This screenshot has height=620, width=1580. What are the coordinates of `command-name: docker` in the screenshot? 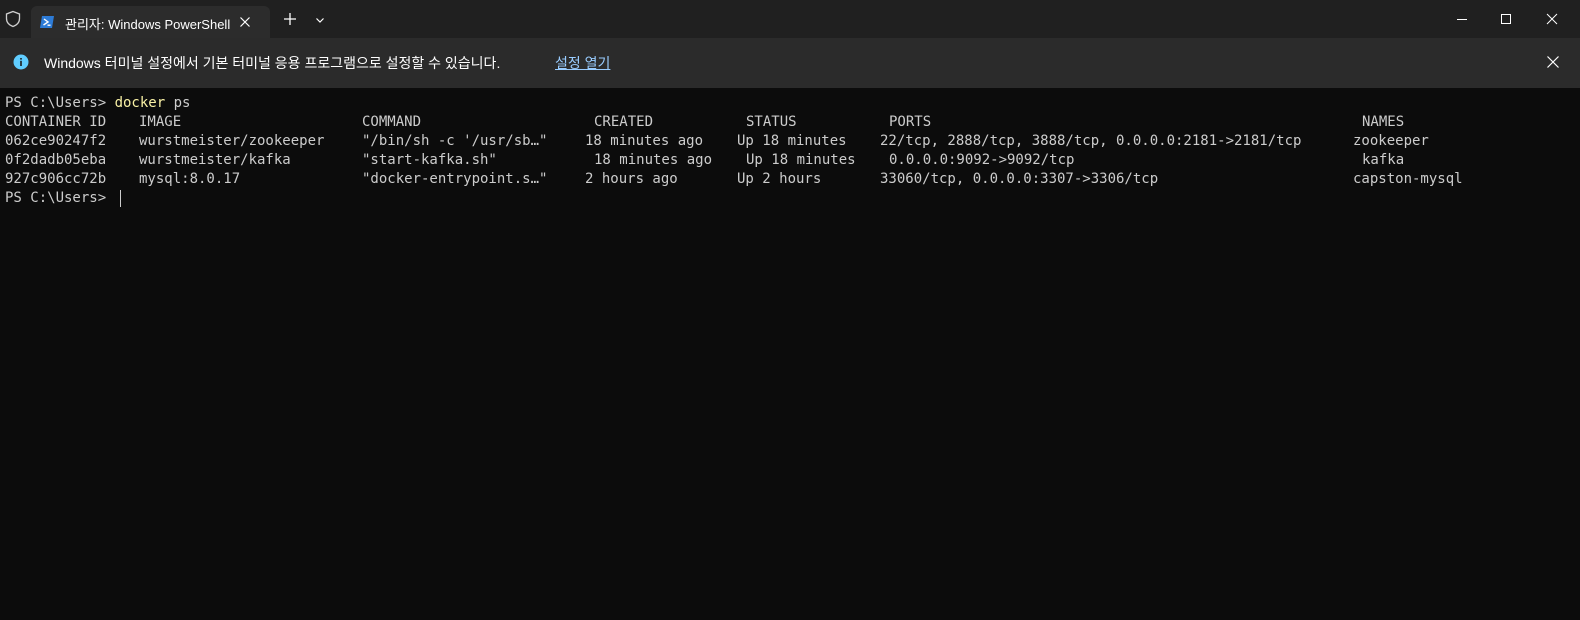 It's located at (140, 103).